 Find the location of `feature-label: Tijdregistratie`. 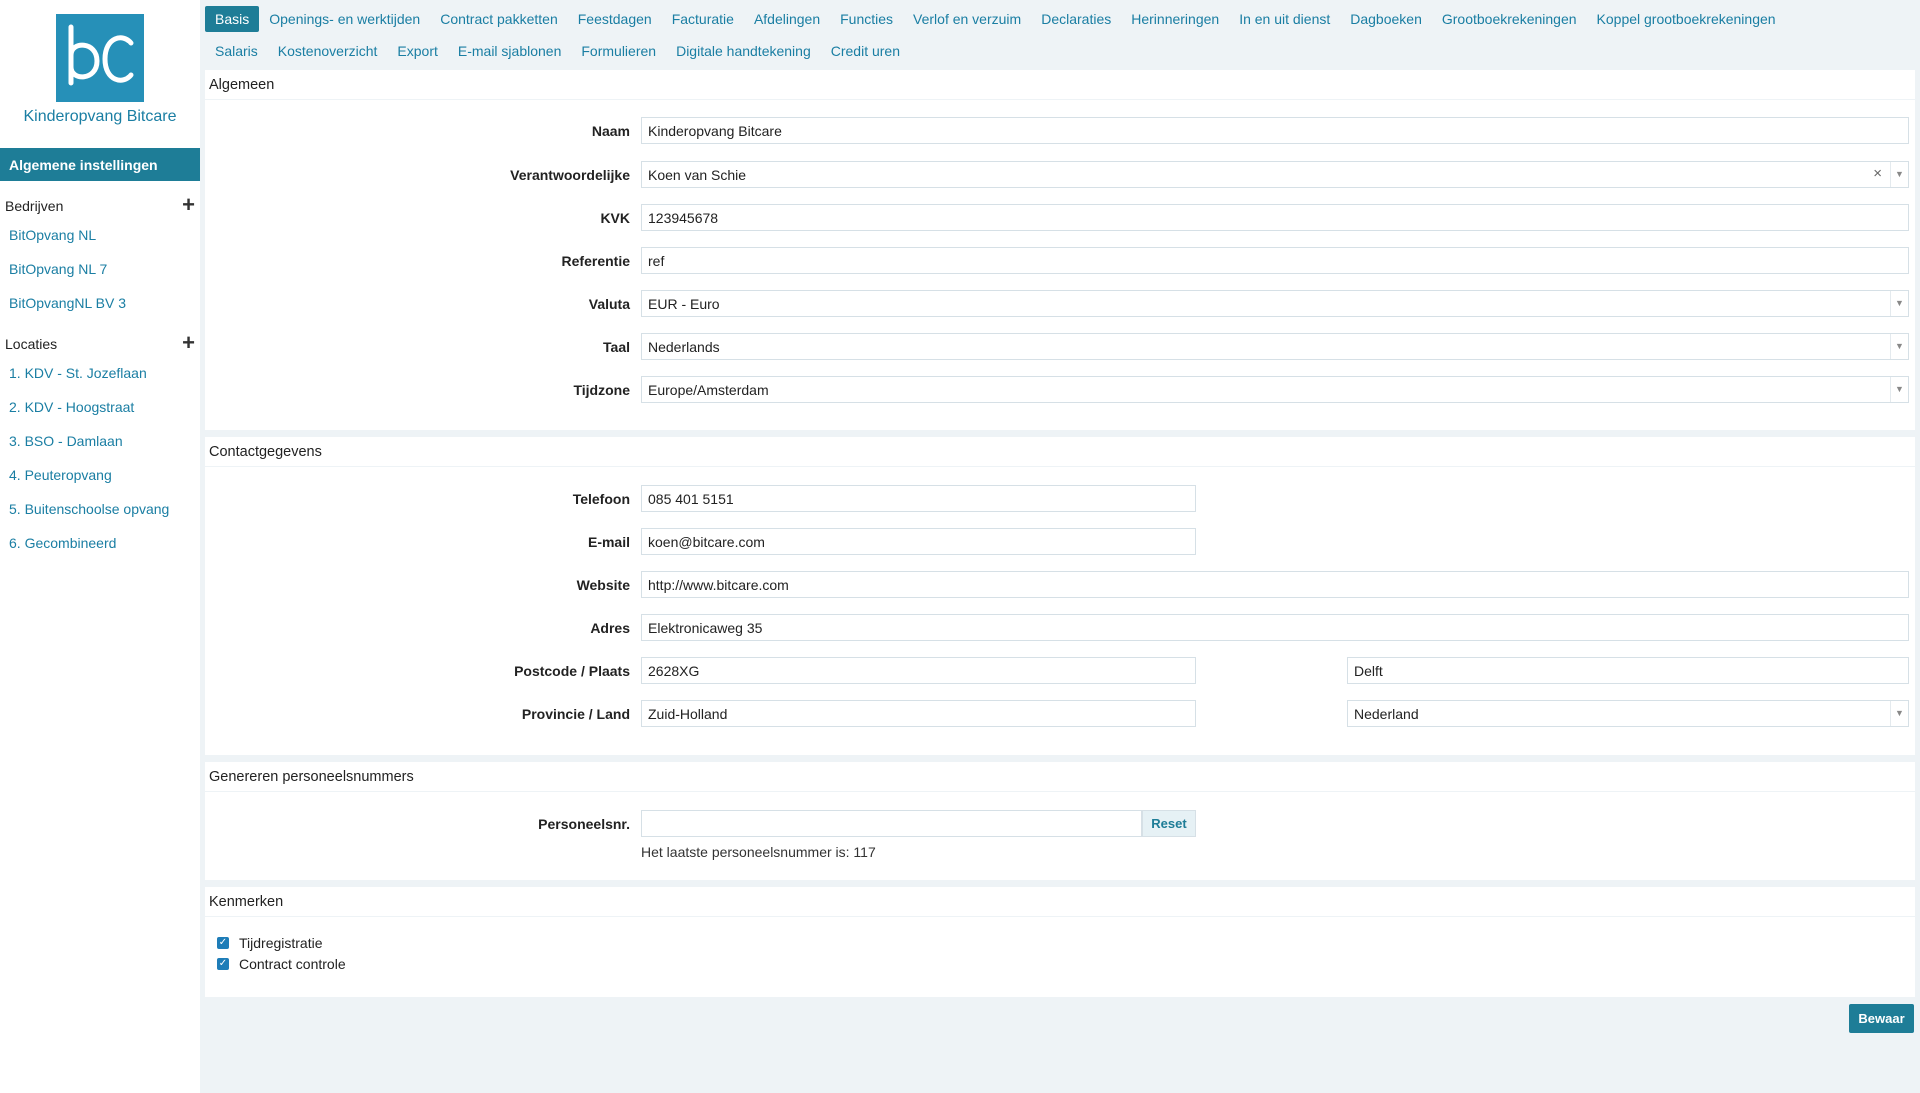

feature-label: Tijdregistratie is located at coordinates (281, 943).